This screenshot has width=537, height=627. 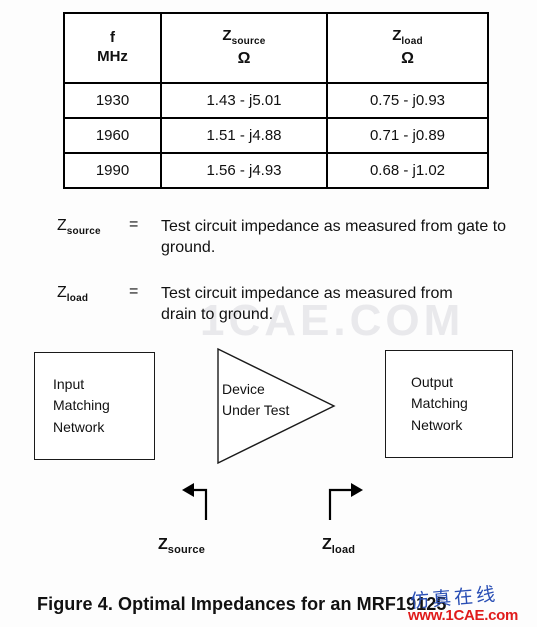 I want to click on column-header-z-source: Zsource Ω, so click(x=244, y=48).